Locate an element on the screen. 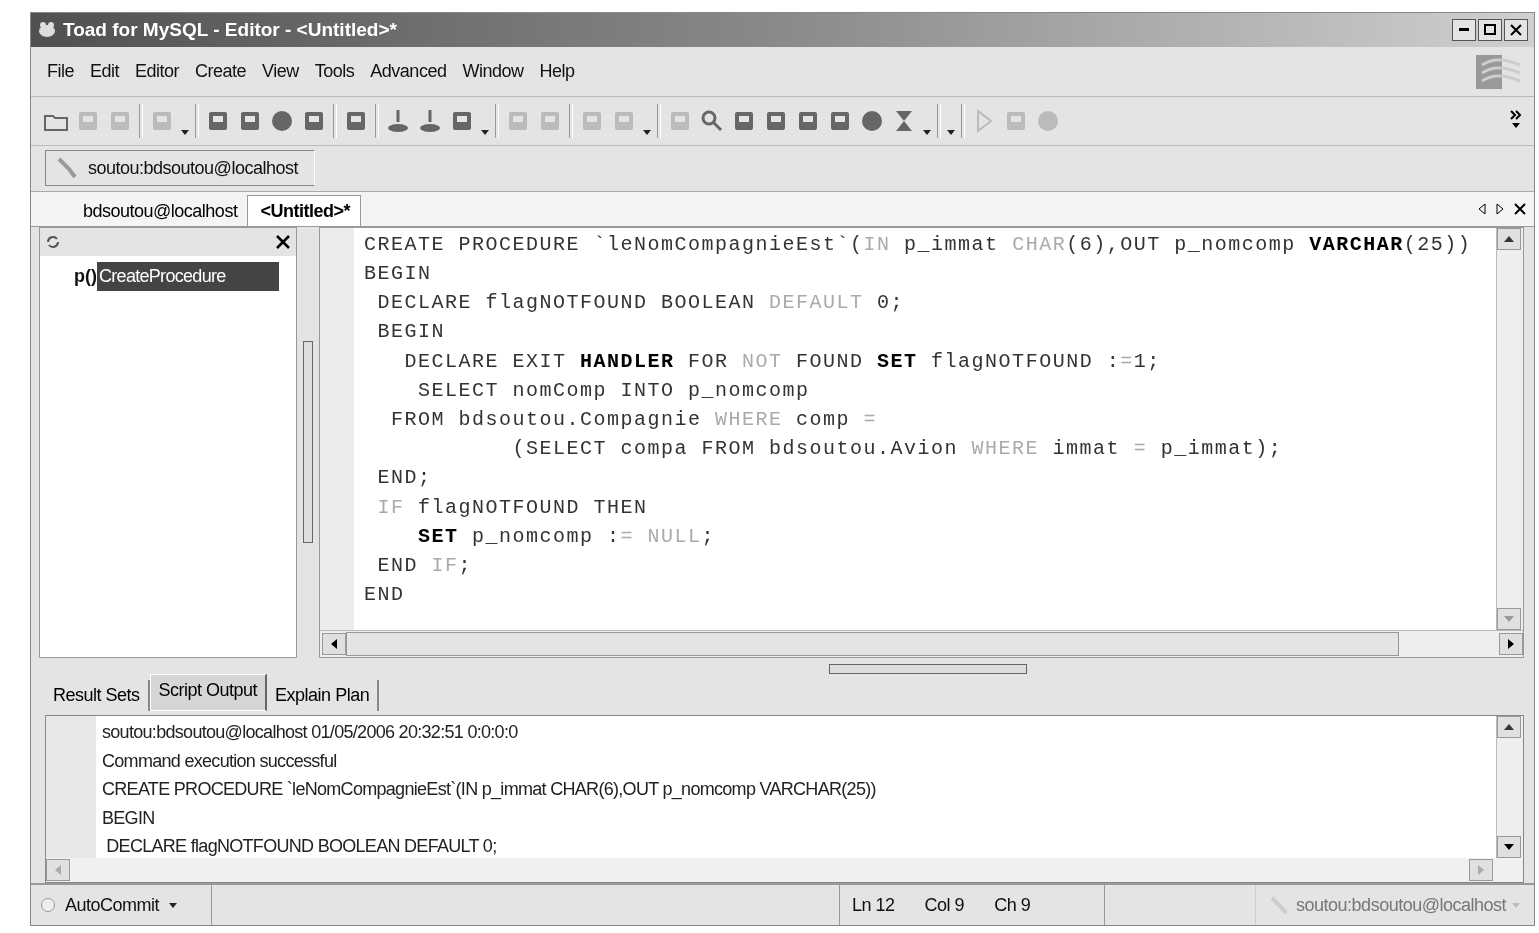 The height and width of the screenshot is (933, 1539). document-tab: <Untitled>* is located at coordinates (304, 210).